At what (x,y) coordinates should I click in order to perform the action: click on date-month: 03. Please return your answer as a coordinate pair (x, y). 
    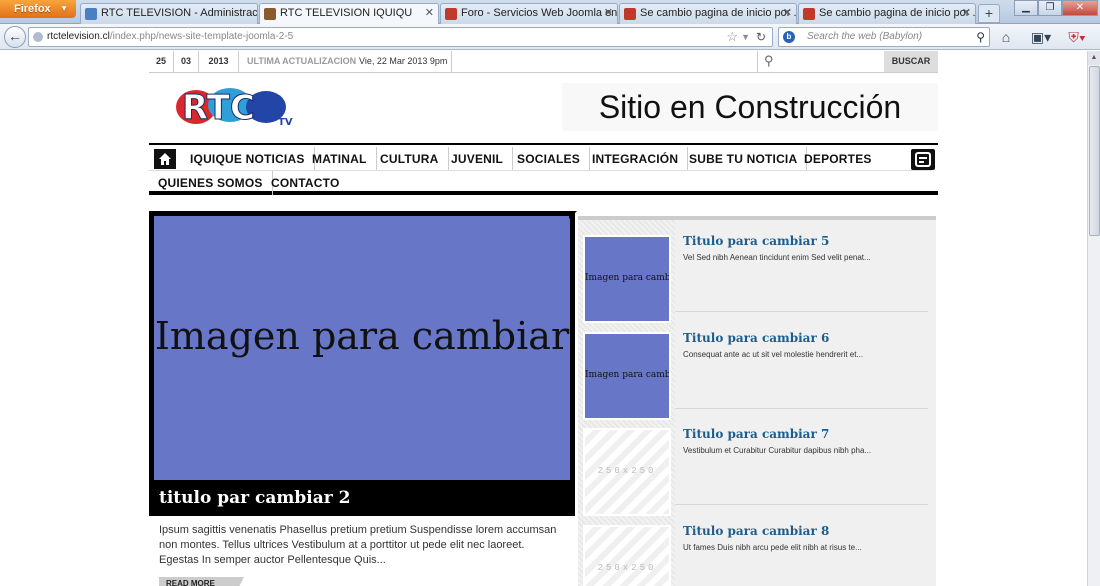
    Looking at the image, I should click on (186, 61).